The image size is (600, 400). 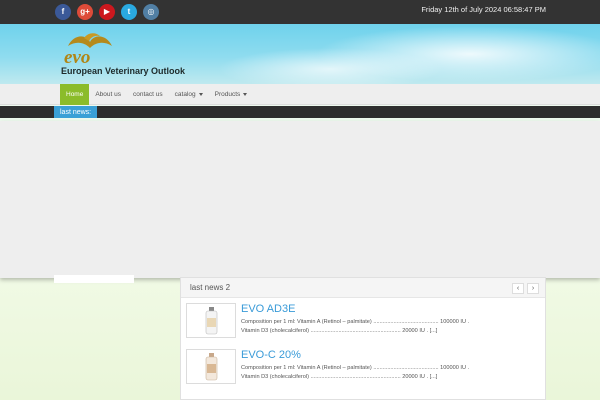 What do you see at coordinates (77, 56) in the screenshot?
I see `svg-text: evo` at bounding box center [77, 56].